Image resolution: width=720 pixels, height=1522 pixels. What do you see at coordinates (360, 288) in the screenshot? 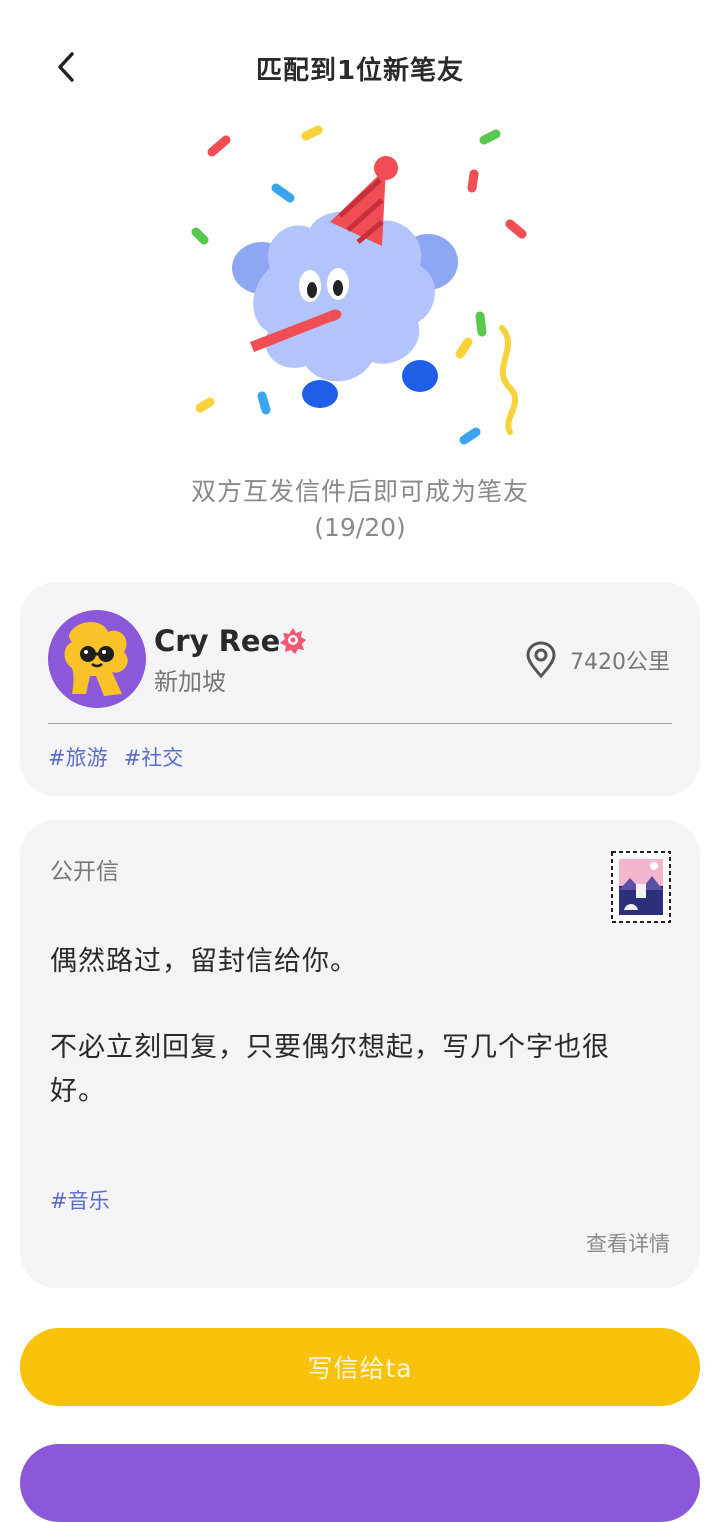
I see `celebration-illustration` at bounding box center [360, 288].